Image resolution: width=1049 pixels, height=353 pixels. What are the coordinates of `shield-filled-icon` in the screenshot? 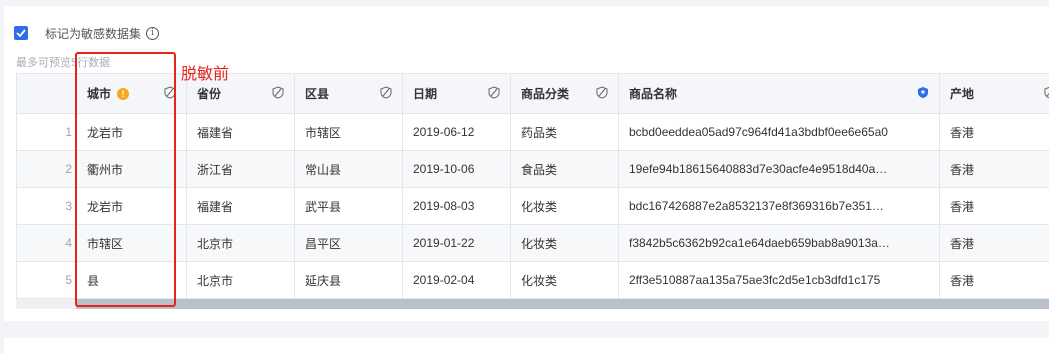 It's located at (923, 94).